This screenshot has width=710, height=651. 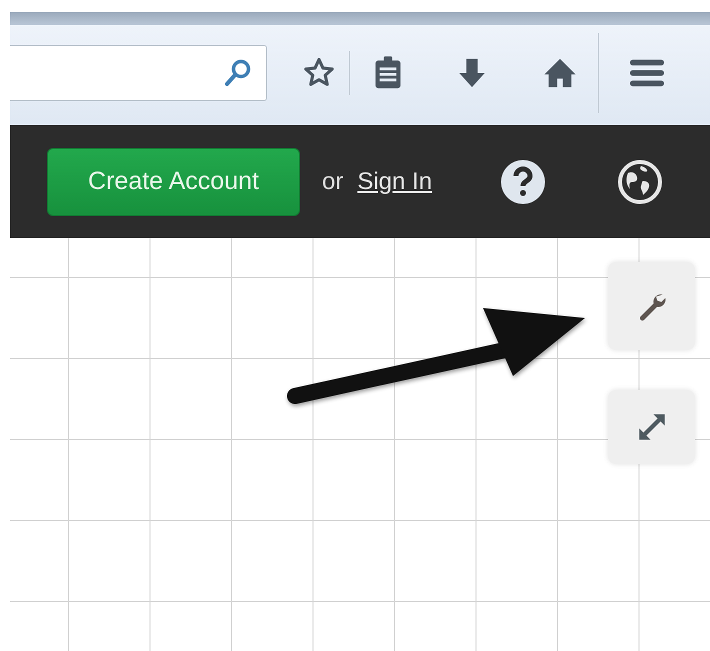 I want to click on help-icon, so click(x=523, y=181).